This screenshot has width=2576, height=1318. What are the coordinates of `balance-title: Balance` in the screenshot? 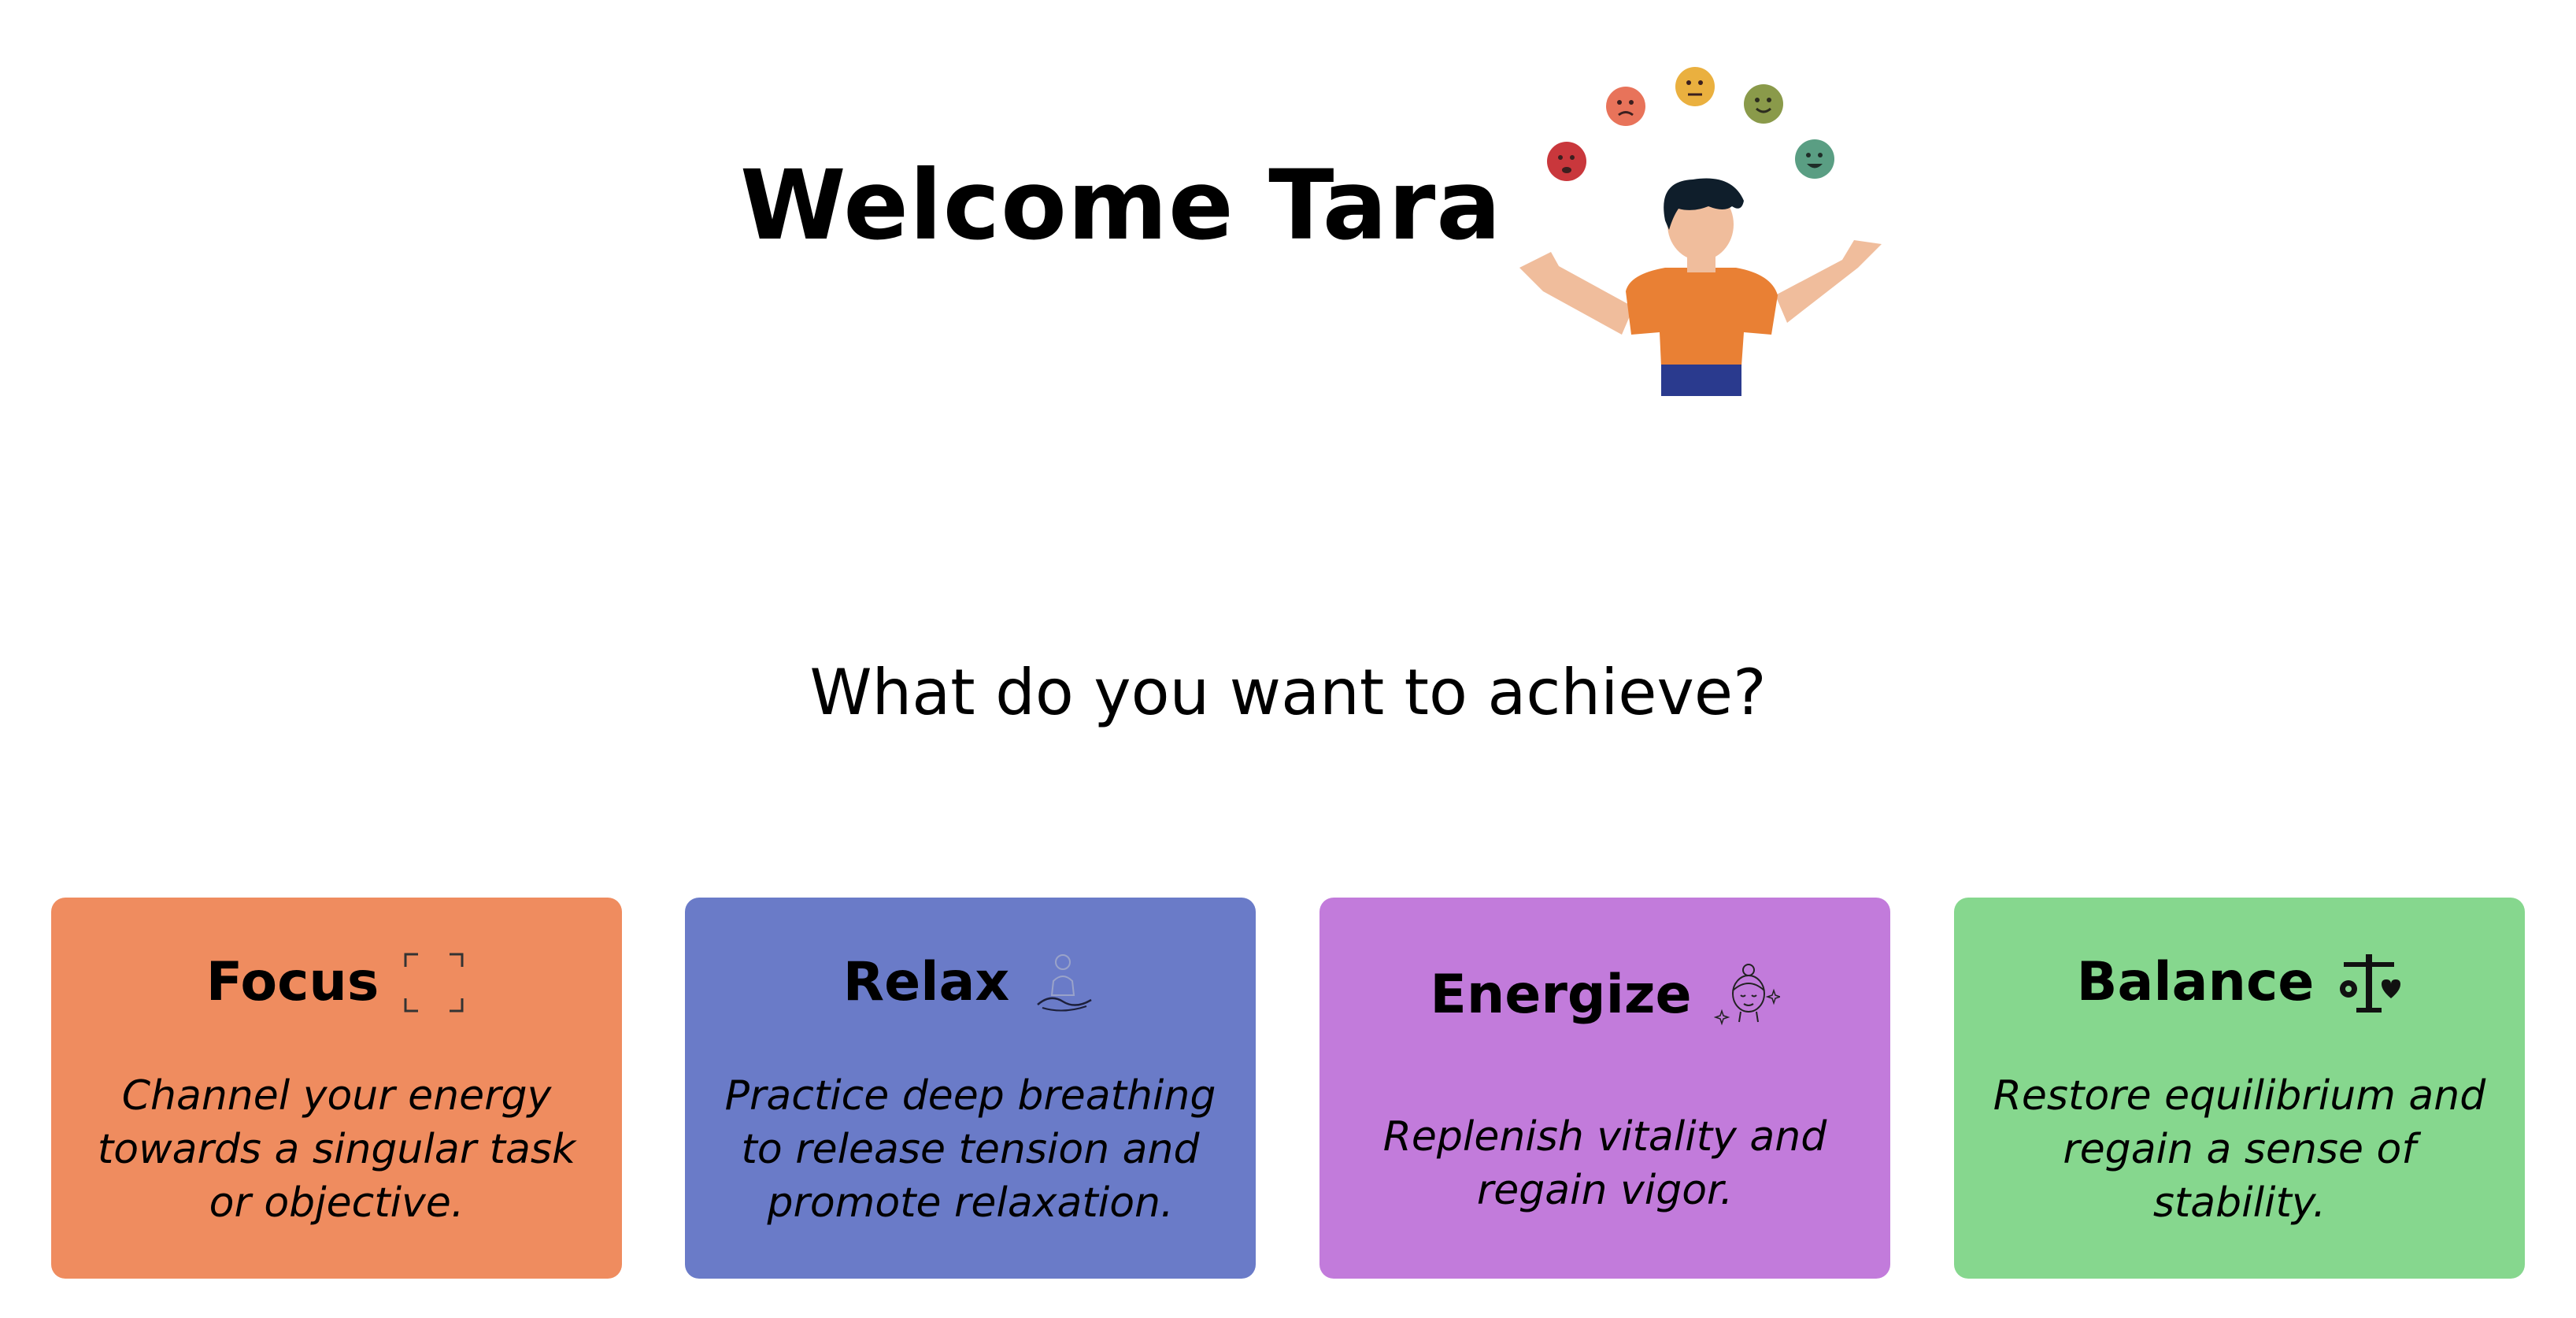 It's located at (2195, 982).